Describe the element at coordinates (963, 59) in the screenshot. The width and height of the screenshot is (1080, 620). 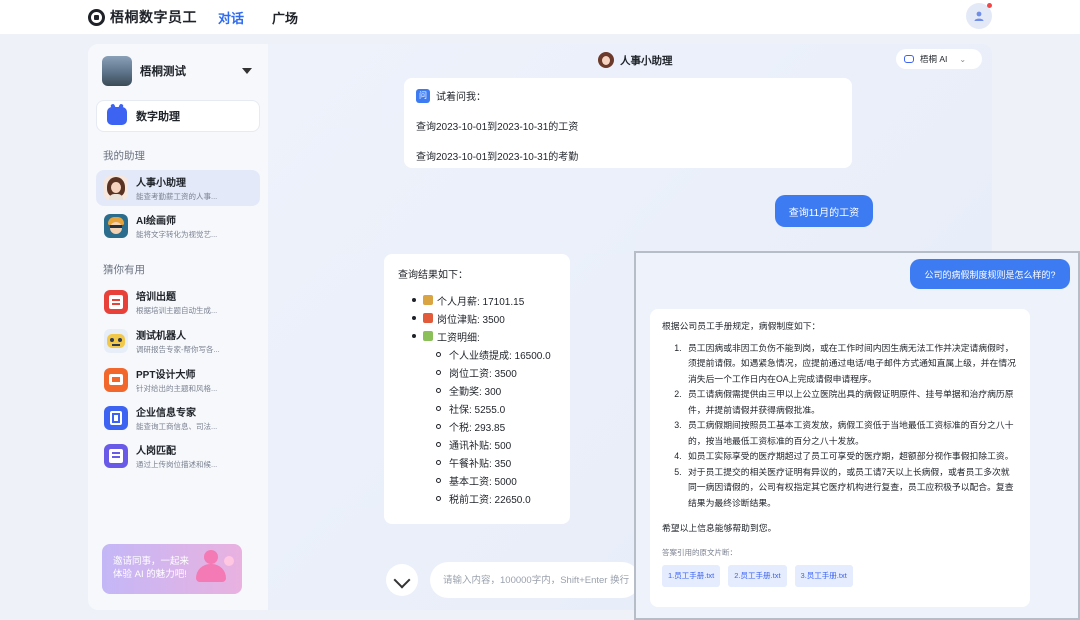
I see `chevron-down-icon: ⌄` at that location.